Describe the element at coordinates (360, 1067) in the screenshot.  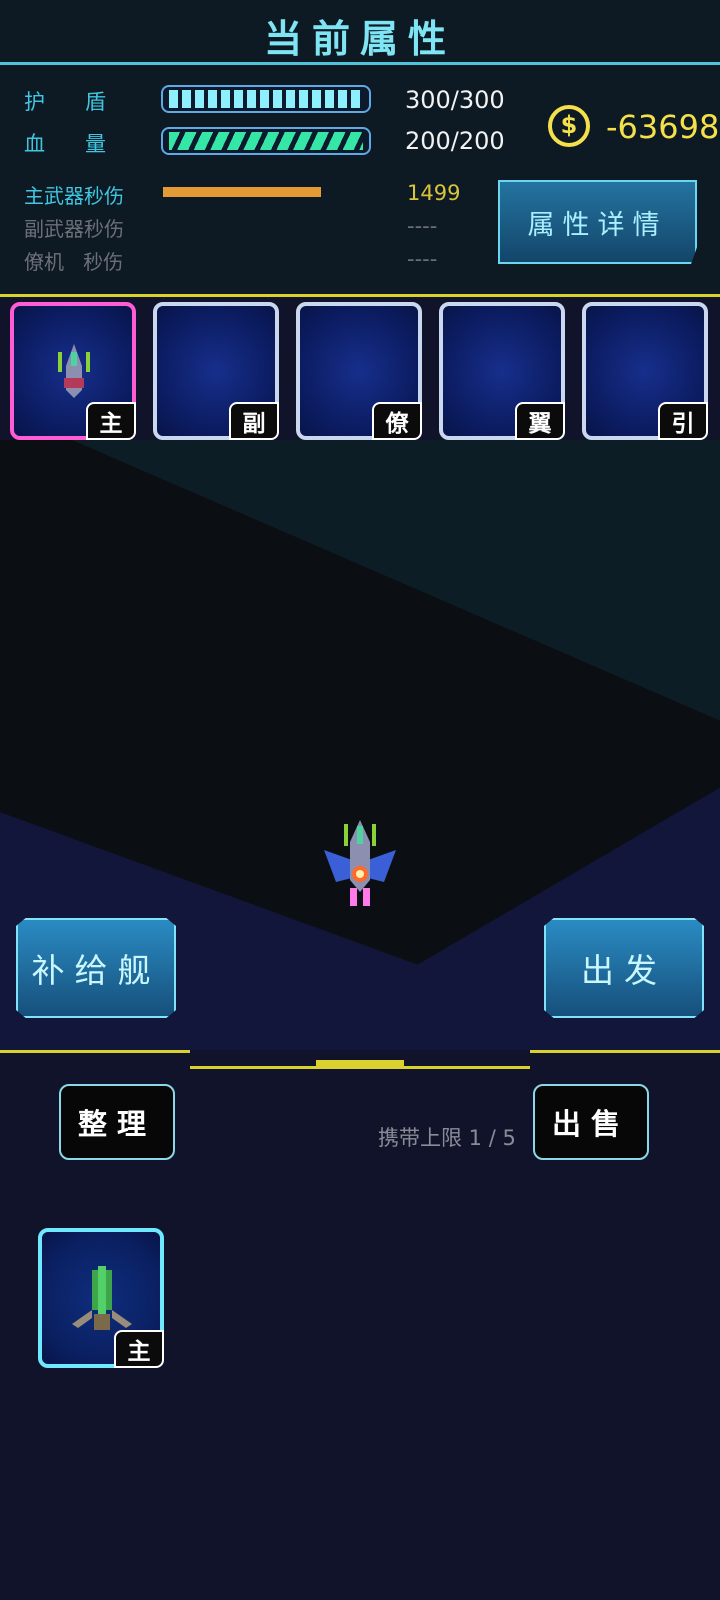
I see `divider-center` at that location.